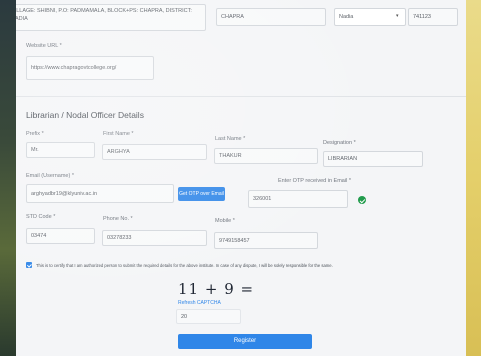 The height and width of the screenshot is (356, 481). I want to click on captcha-input: 20, so click(208, 316).